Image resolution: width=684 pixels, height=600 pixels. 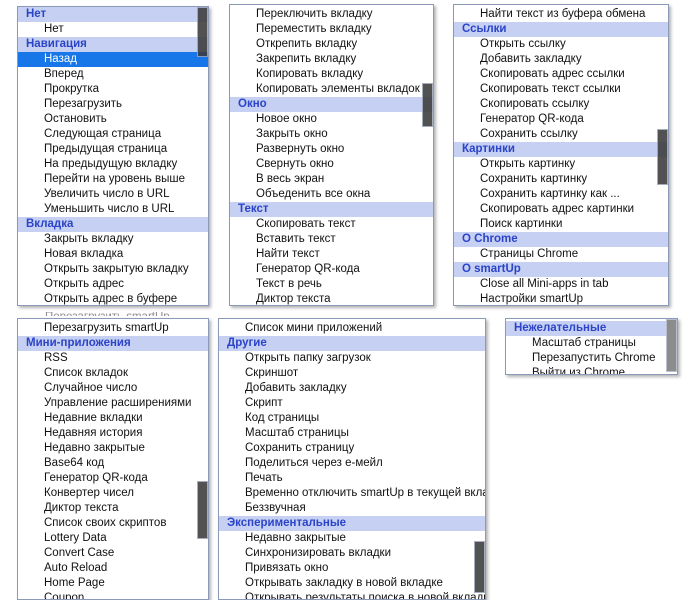 I want to click on menu-item: Недавняя история, so click(x=113, y=433).